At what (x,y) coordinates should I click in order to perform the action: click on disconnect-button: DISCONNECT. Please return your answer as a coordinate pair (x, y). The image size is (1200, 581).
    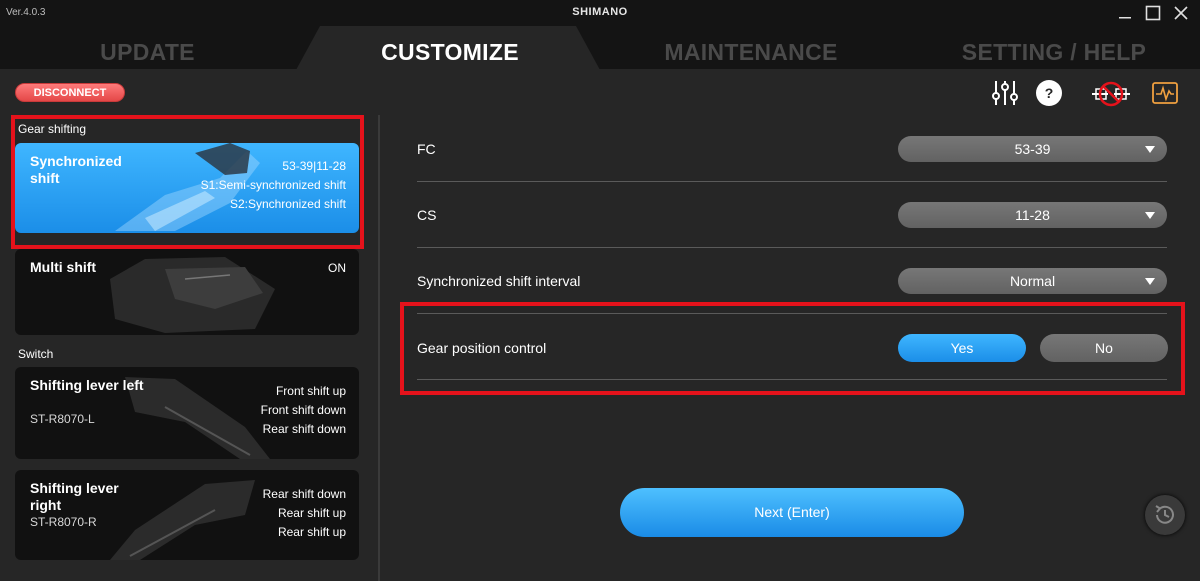
    Looking at the image, I should click on (70, 92).